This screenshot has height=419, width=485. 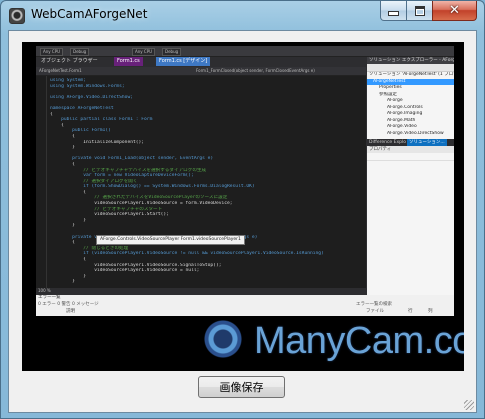 I want to click on solution-explorer-title: ソリューション エクスプローラー - AForgeNetTest, so click(x=410, y=60).